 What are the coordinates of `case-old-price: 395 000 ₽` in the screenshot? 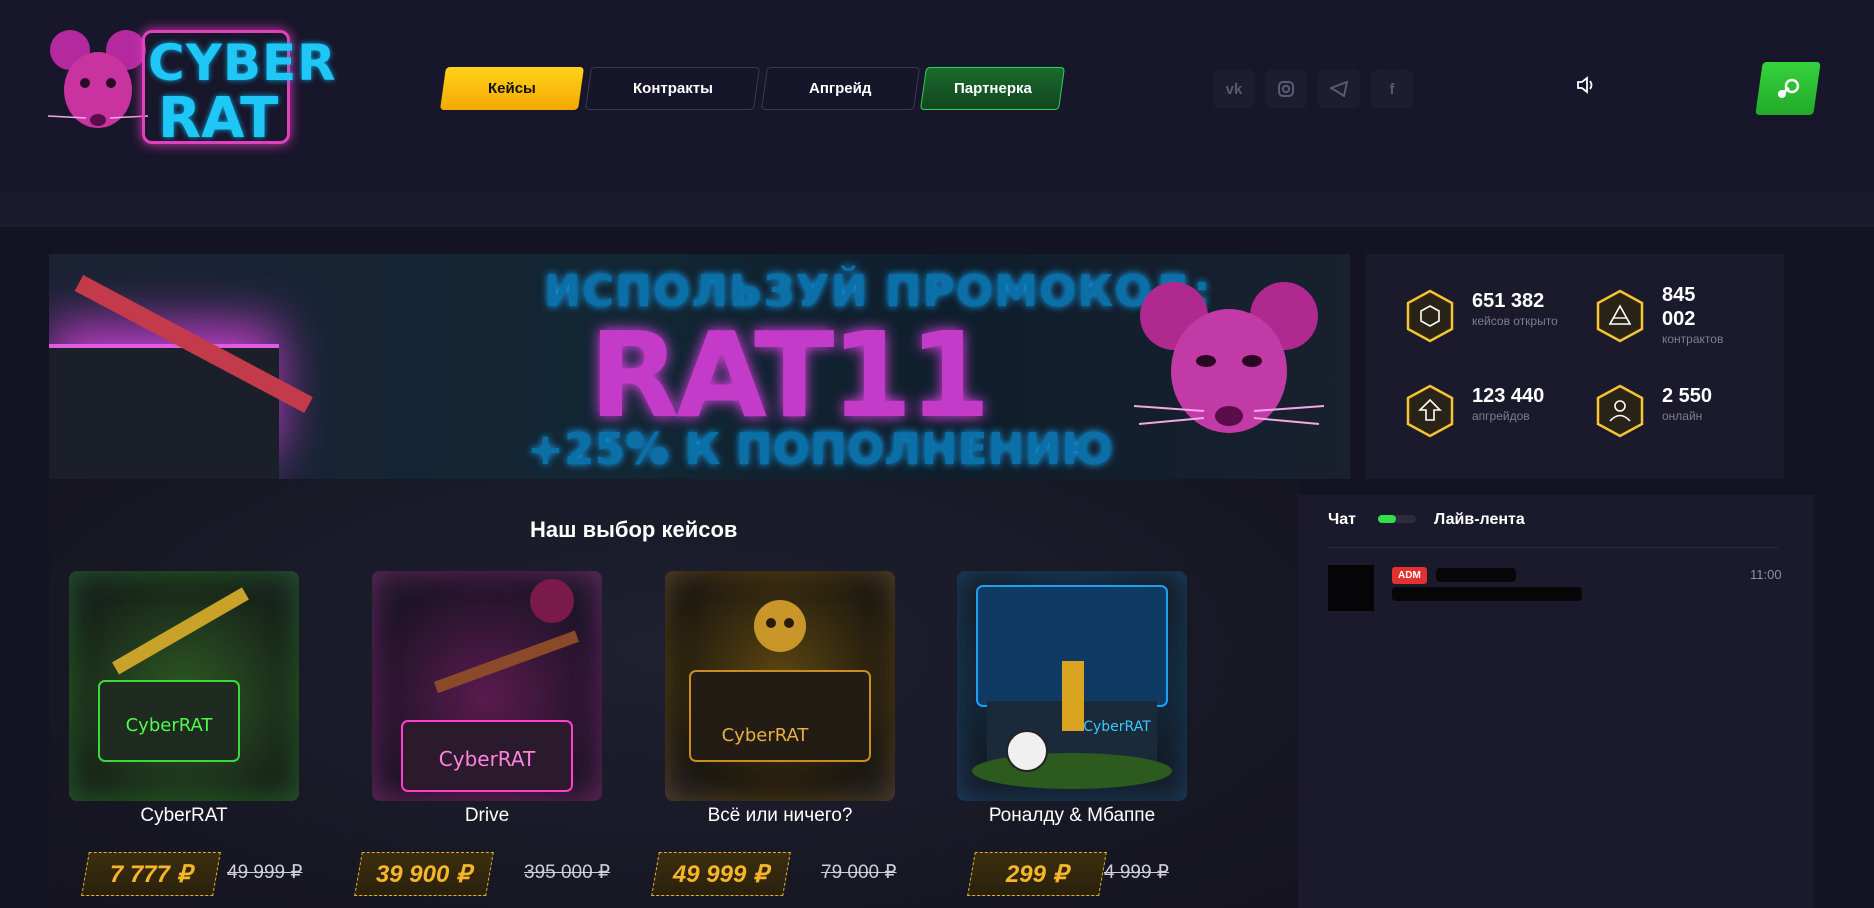 It's located at (567, 872).